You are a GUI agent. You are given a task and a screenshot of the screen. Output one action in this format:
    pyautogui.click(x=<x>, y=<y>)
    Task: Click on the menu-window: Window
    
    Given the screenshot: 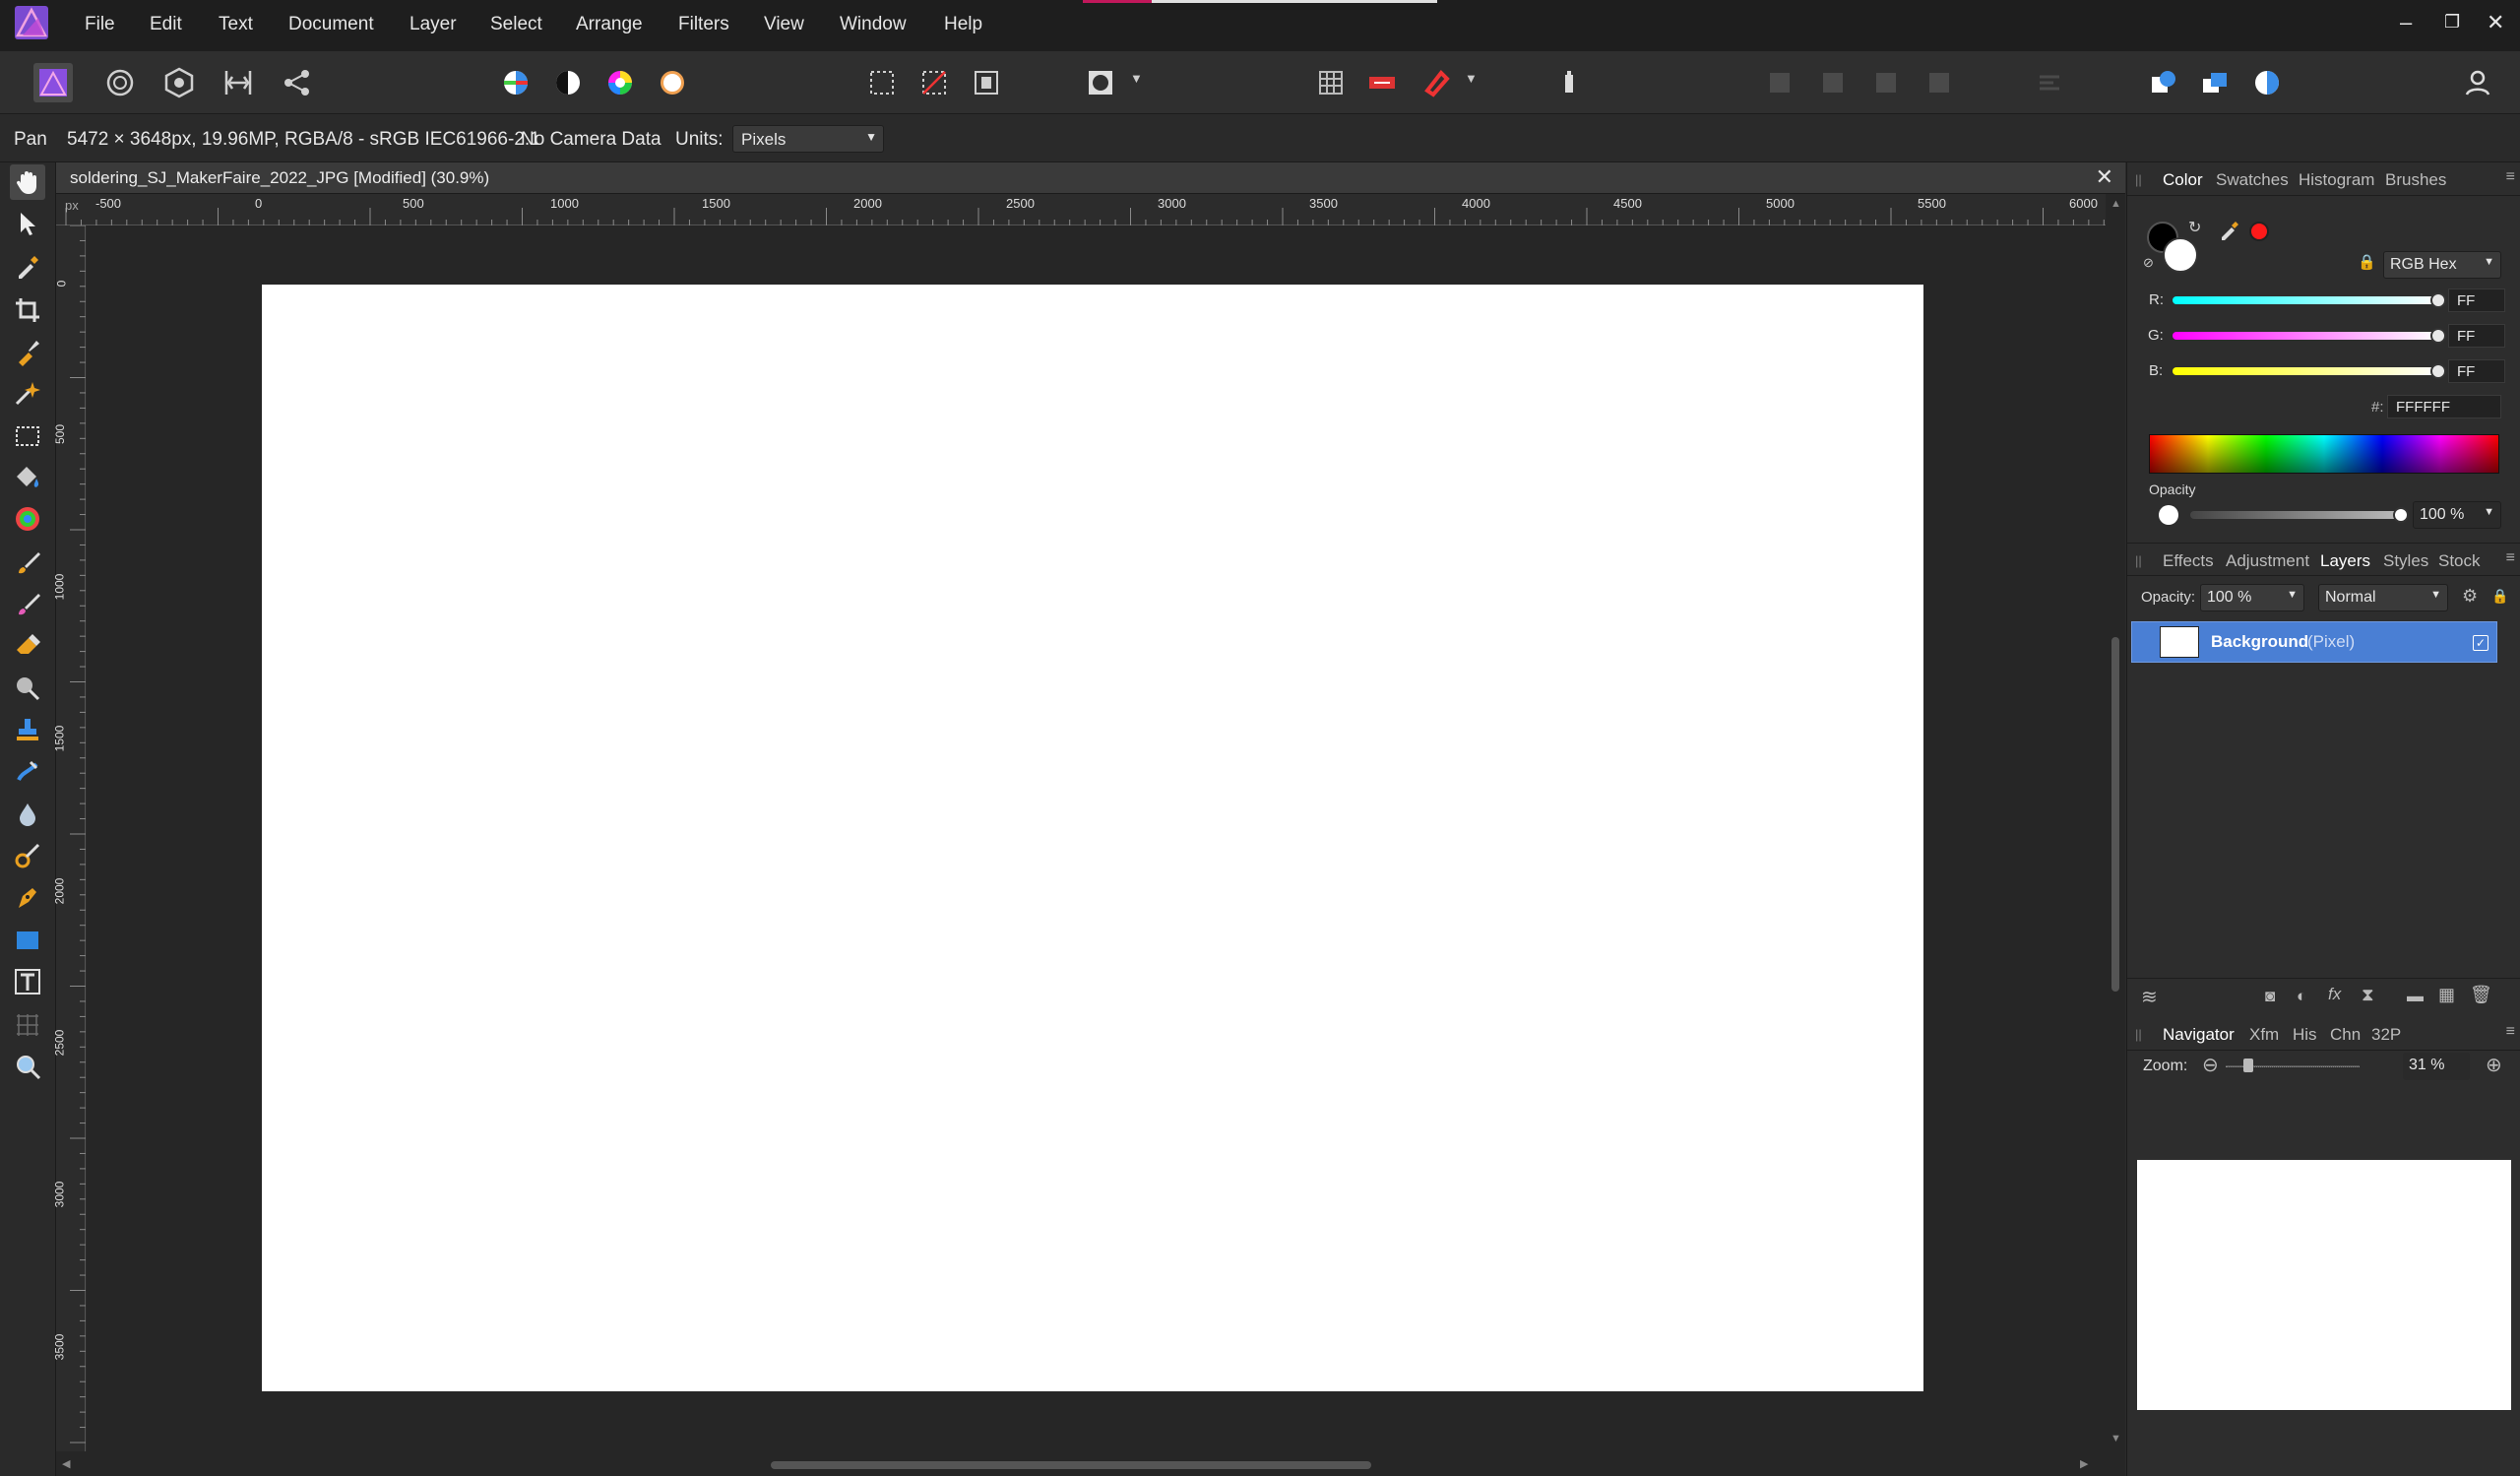 What is the action you would take?
    pyautogui.click(x=873, y=24)
    